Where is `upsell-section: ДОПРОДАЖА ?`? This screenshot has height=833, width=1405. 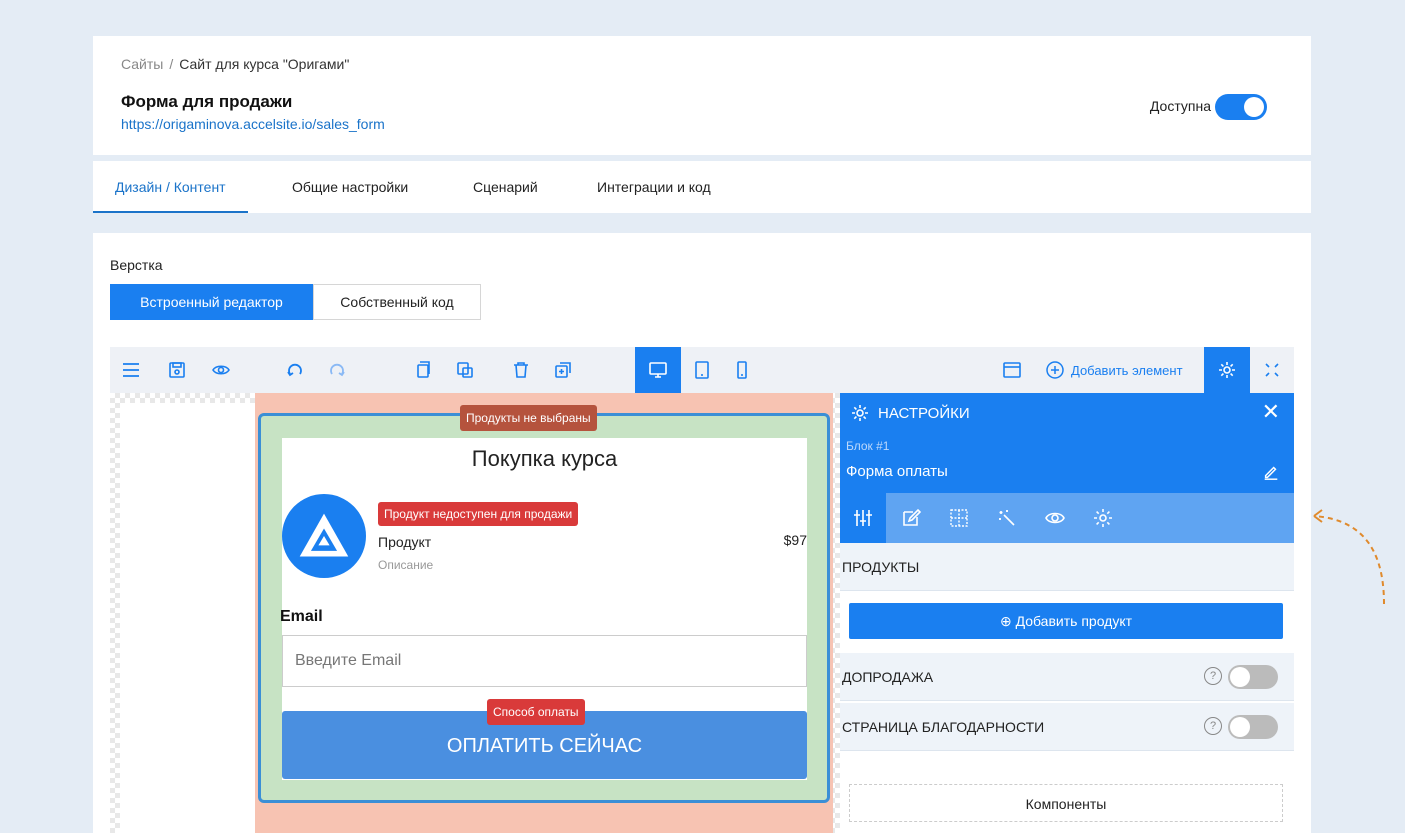 upsell-section: ДОПРОДАЖА ? is located at coordinates (1067, 677).